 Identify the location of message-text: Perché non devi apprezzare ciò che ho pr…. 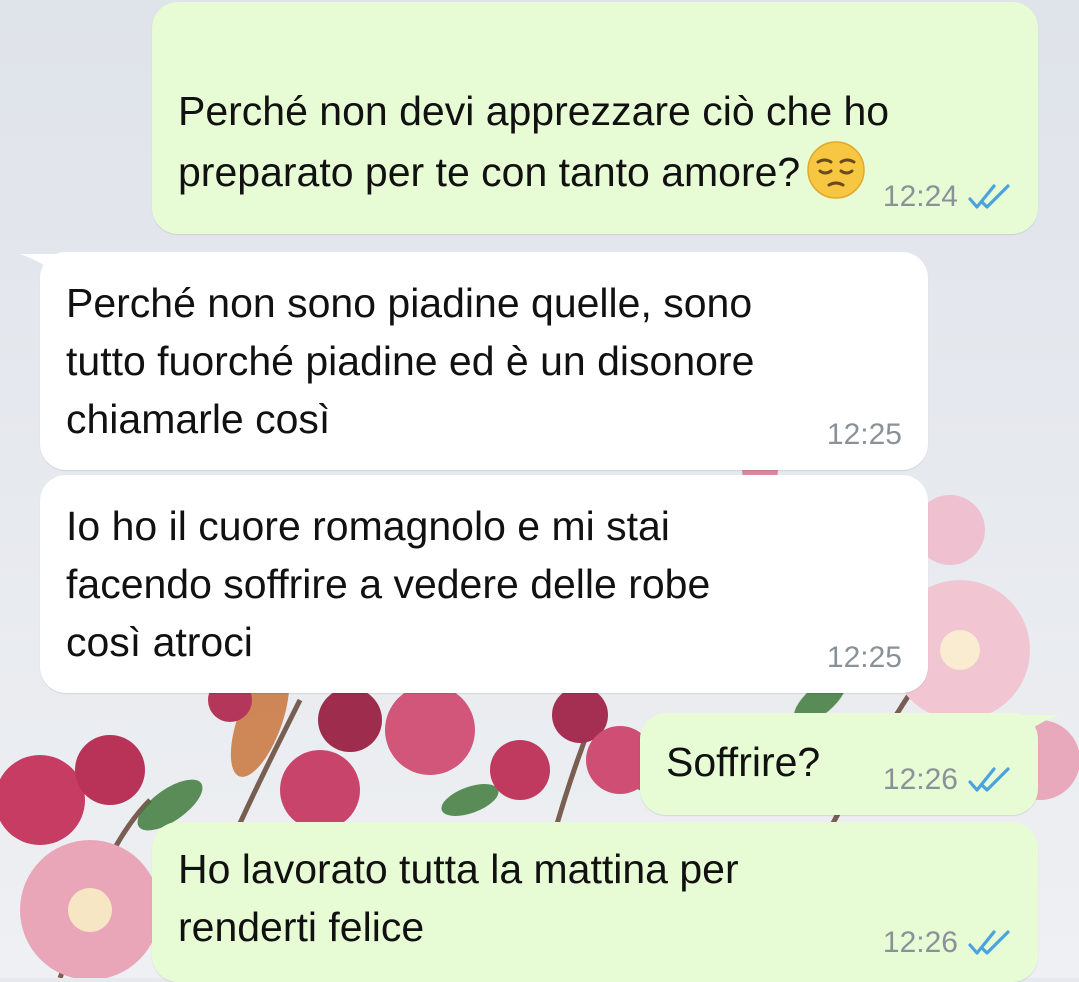
(533, 112).